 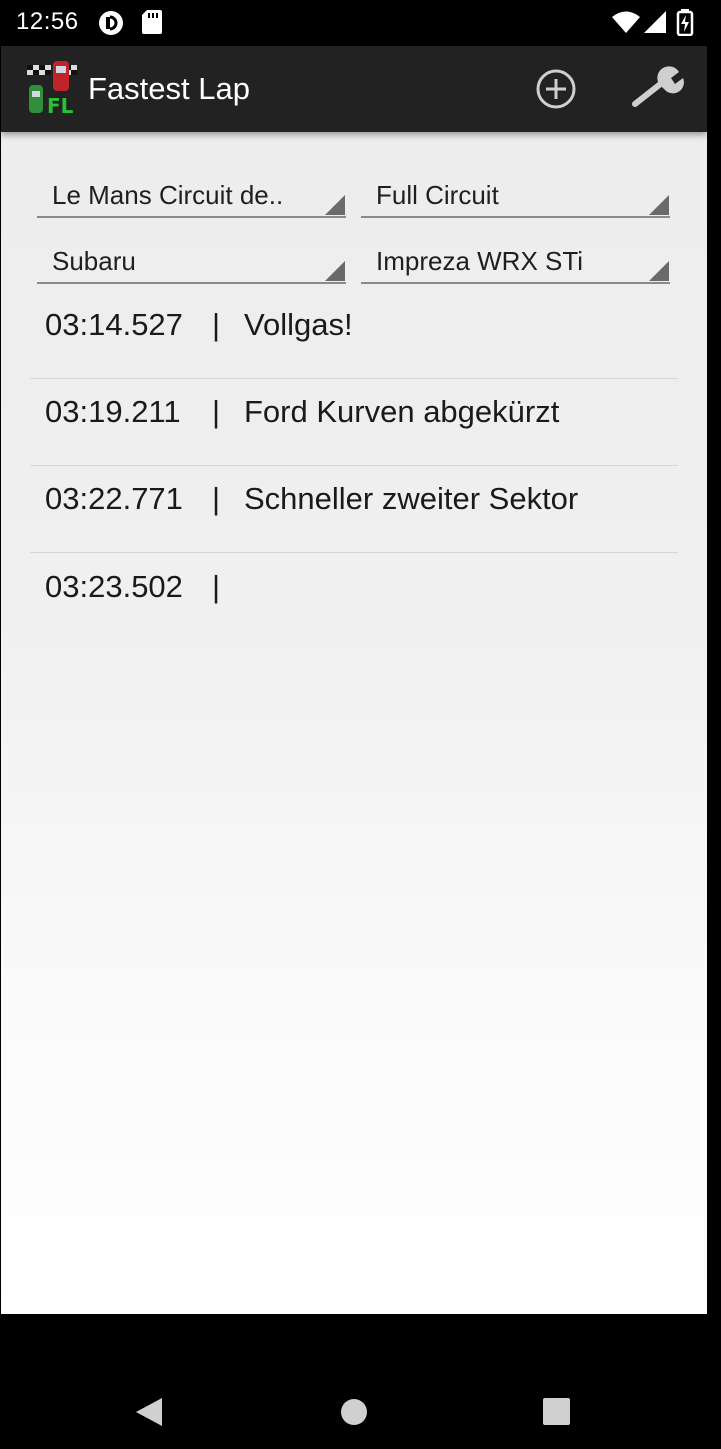 I want to click on battery-charging-icon, so click(x=685, y=24).